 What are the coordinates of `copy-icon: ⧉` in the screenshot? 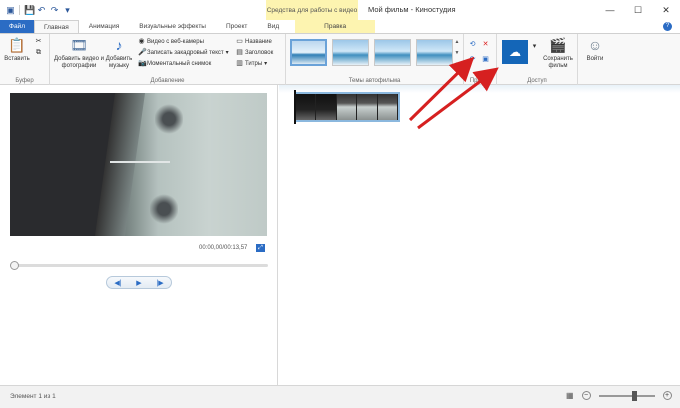 It's located at (38, 52).